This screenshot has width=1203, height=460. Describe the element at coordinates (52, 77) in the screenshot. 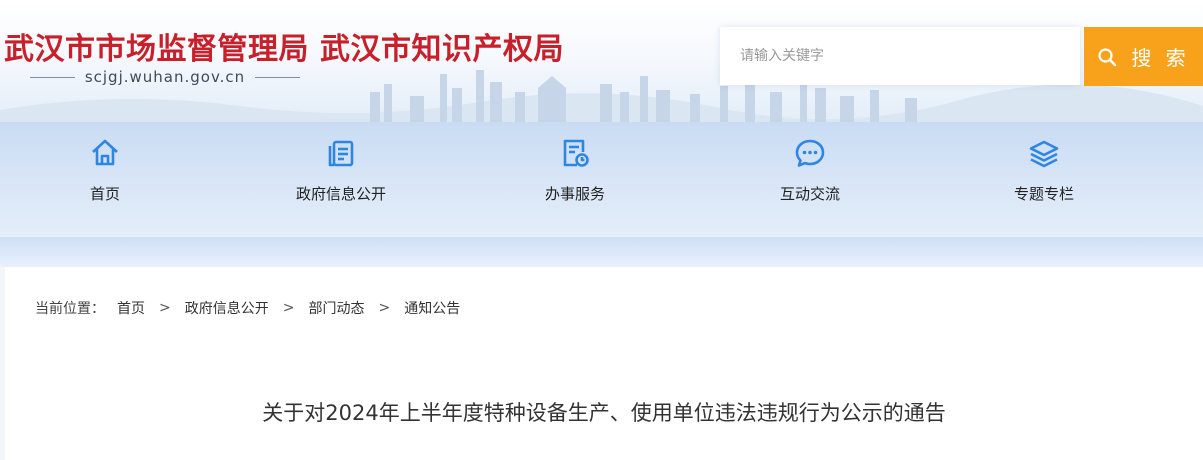

I see `domain-left-line` at that location.